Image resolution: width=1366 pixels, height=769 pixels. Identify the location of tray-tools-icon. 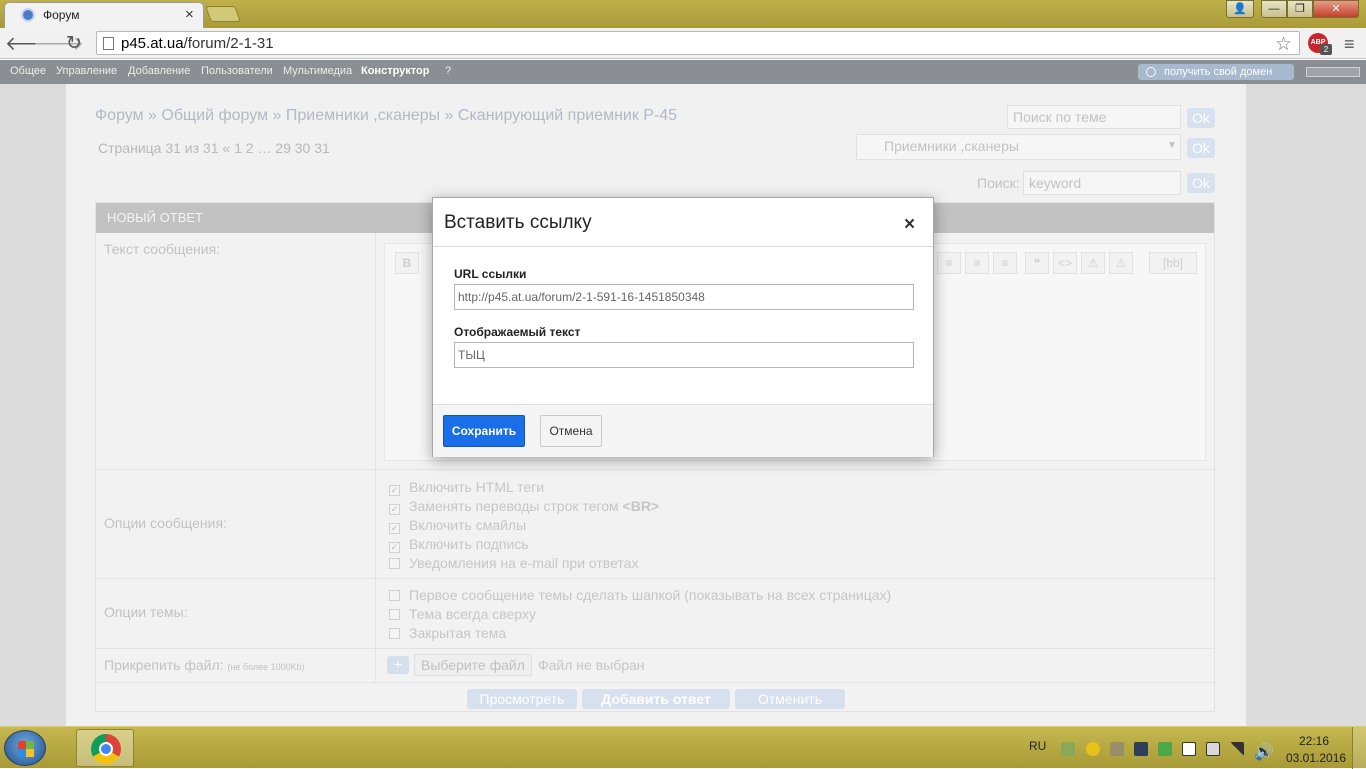
(1117, 749).